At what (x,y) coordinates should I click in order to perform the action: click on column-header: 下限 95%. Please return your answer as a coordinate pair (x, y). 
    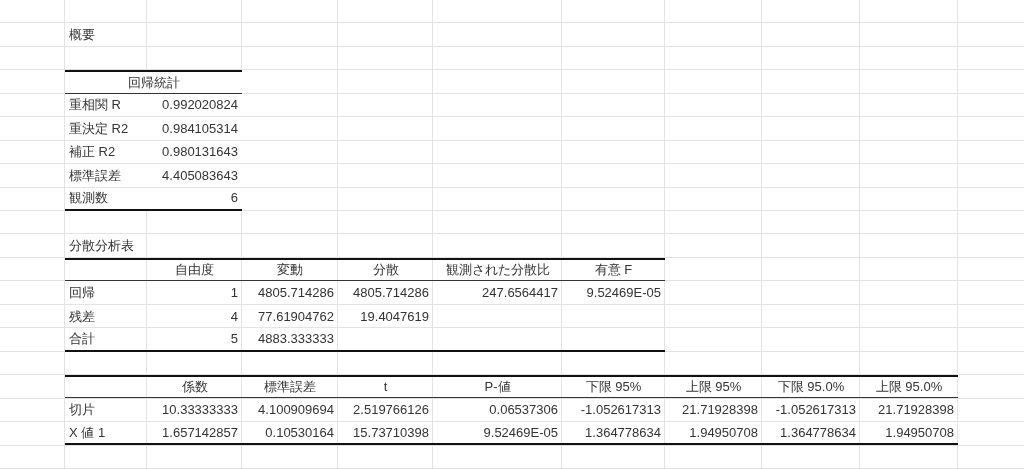
    Looking at the image, I should click on (613, 387).